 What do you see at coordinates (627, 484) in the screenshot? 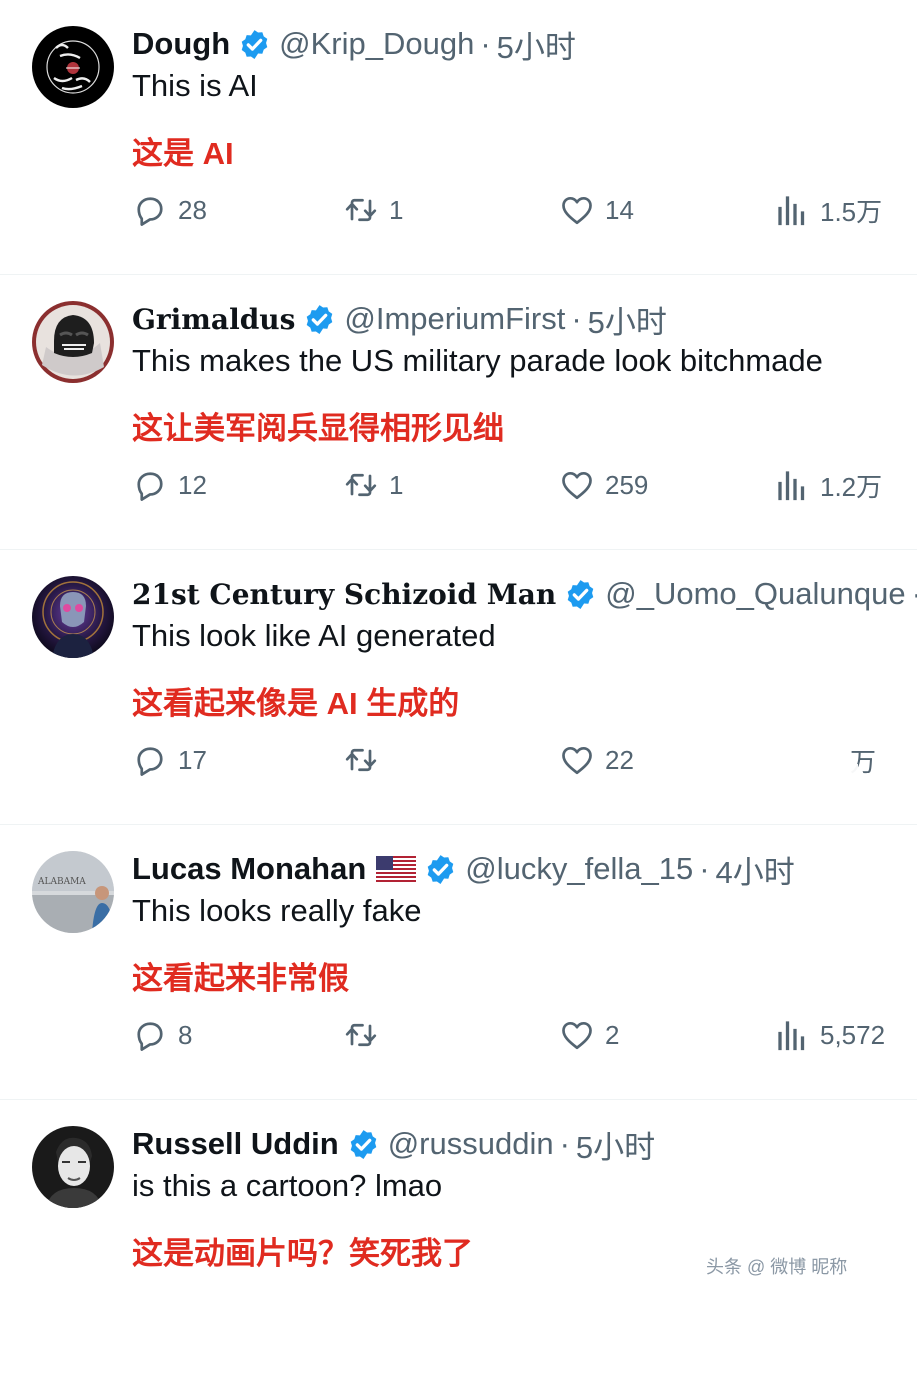
I see `like-count: 259` at bounding box center [627, 484].